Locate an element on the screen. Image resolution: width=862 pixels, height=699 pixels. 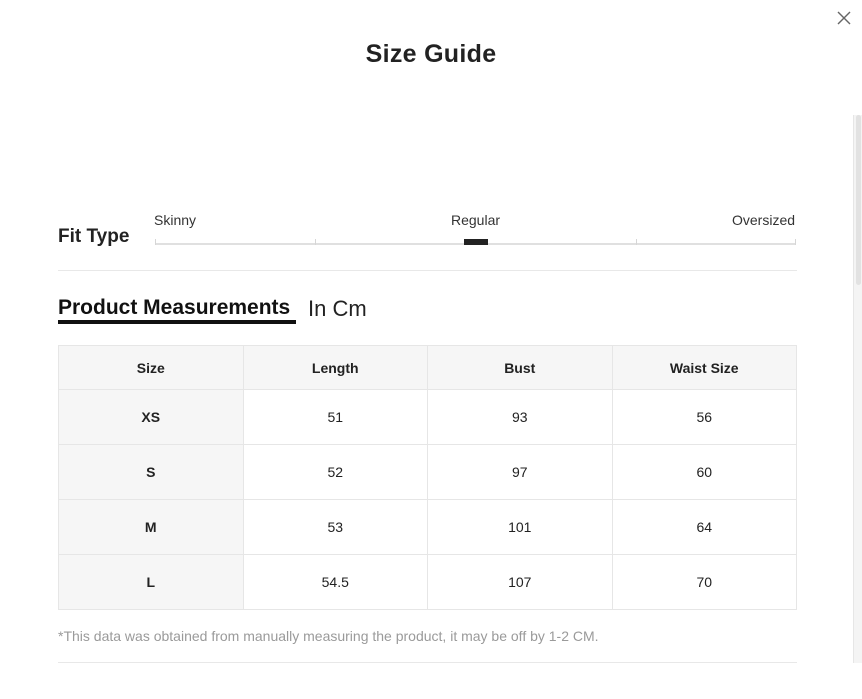
fit-option-oversized: Oversized is located at coordinates (764, 220).